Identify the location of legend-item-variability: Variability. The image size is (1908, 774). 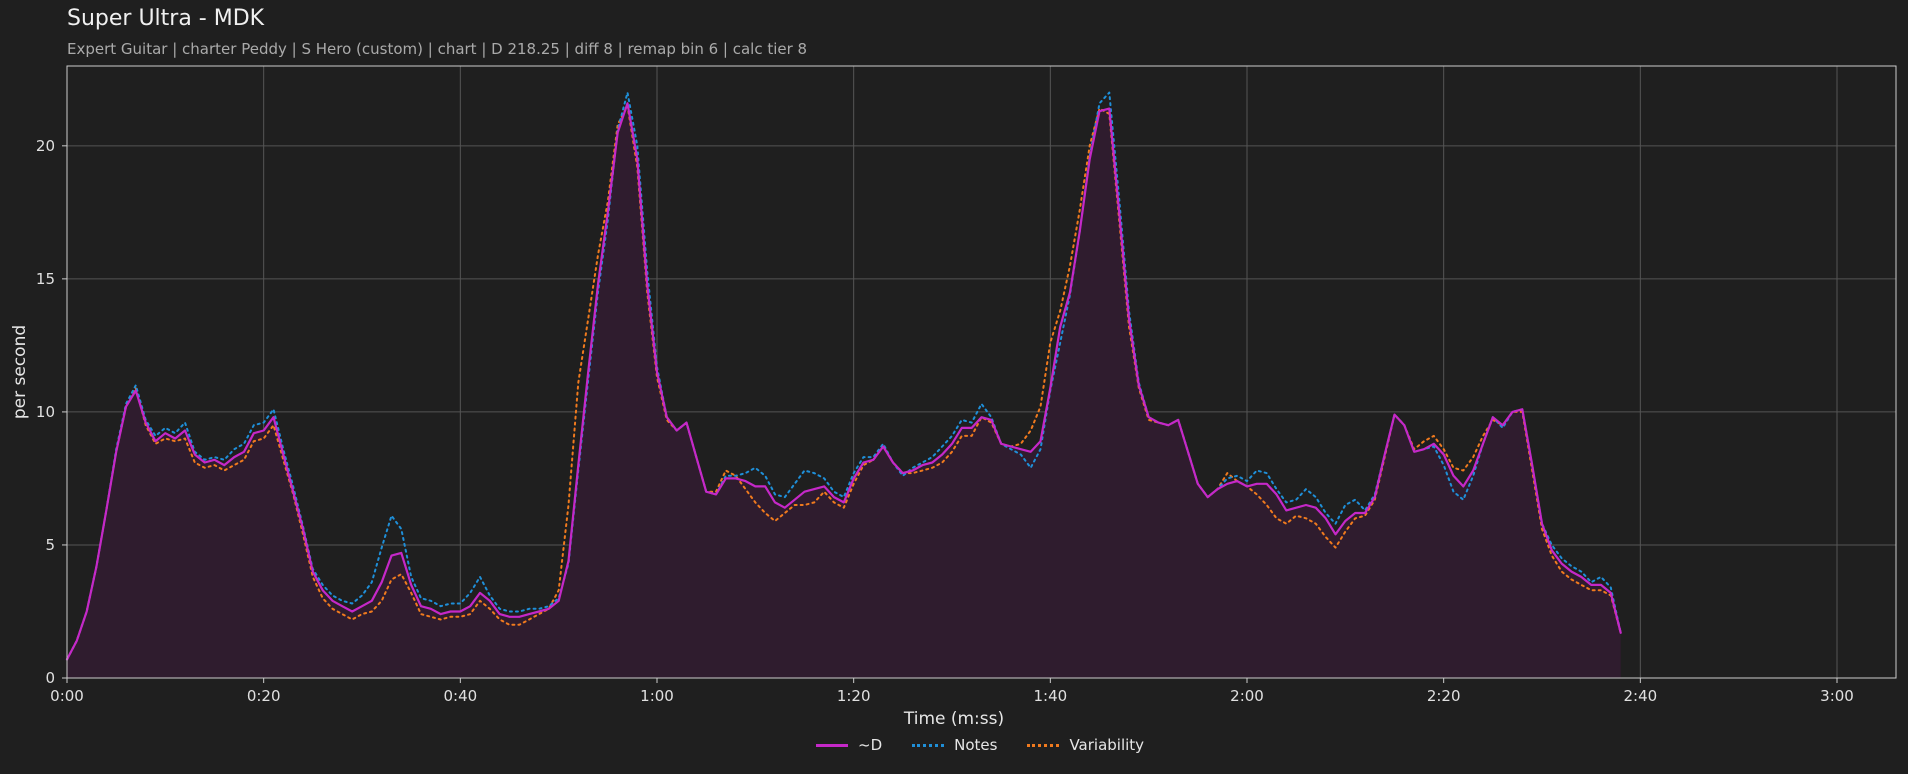
(1085, 745).